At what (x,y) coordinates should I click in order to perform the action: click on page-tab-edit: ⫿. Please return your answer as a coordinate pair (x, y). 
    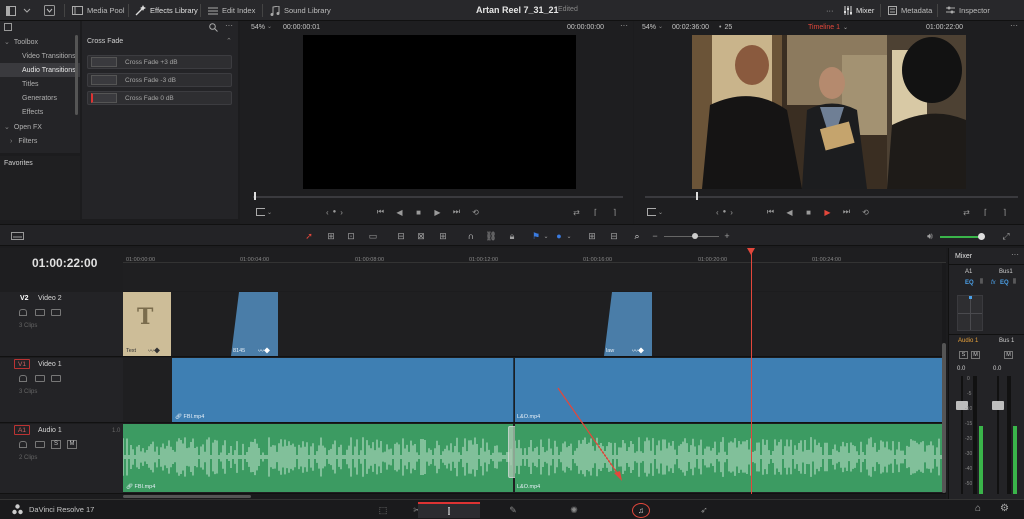
    Looking at the image, I should click on (449, 510).